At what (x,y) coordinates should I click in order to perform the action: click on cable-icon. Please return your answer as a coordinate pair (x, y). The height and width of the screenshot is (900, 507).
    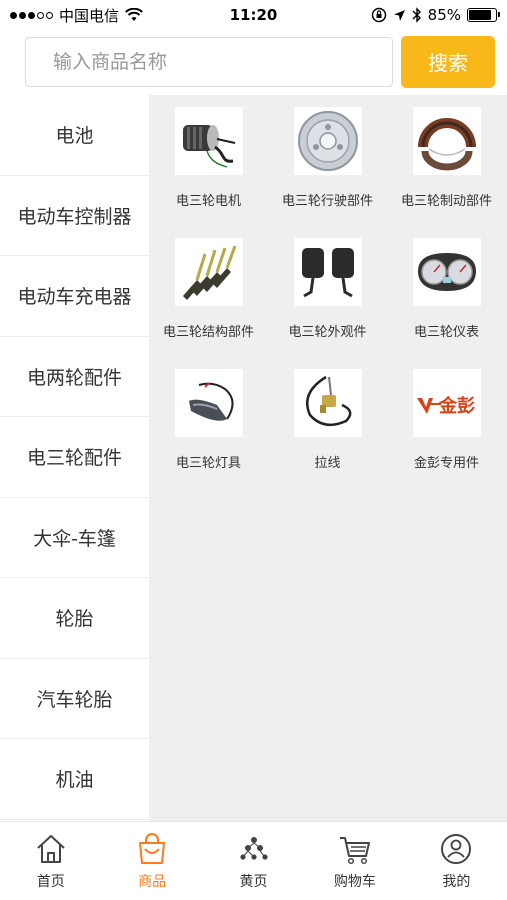
    Looking at the image, I should click on (328, 401).